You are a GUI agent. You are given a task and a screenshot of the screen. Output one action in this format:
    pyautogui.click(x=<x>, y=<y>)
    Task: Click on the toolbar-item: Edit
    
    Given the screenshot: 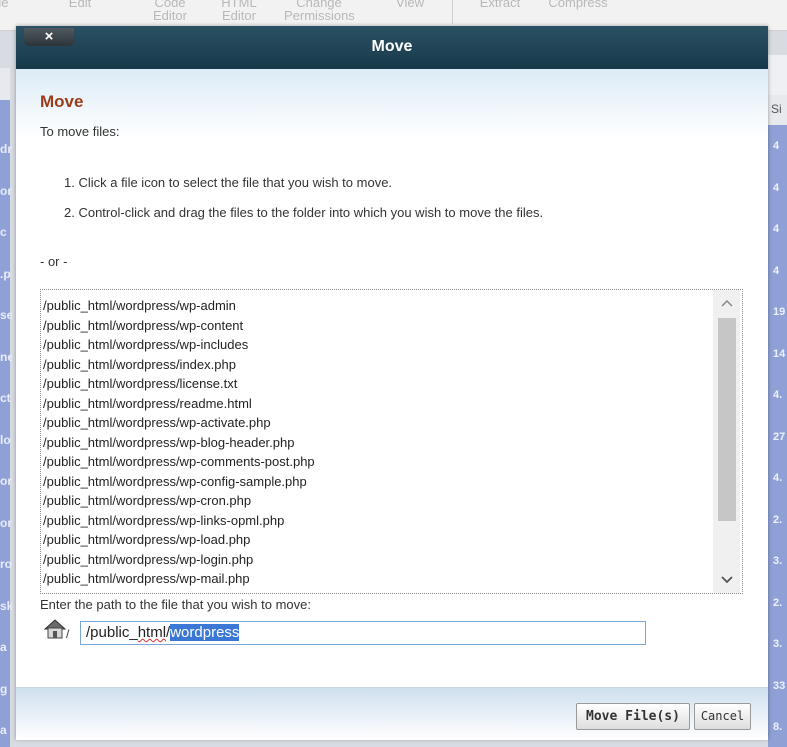 What is the action you would take?
    pyautogui.click(x=80, y=4)
    